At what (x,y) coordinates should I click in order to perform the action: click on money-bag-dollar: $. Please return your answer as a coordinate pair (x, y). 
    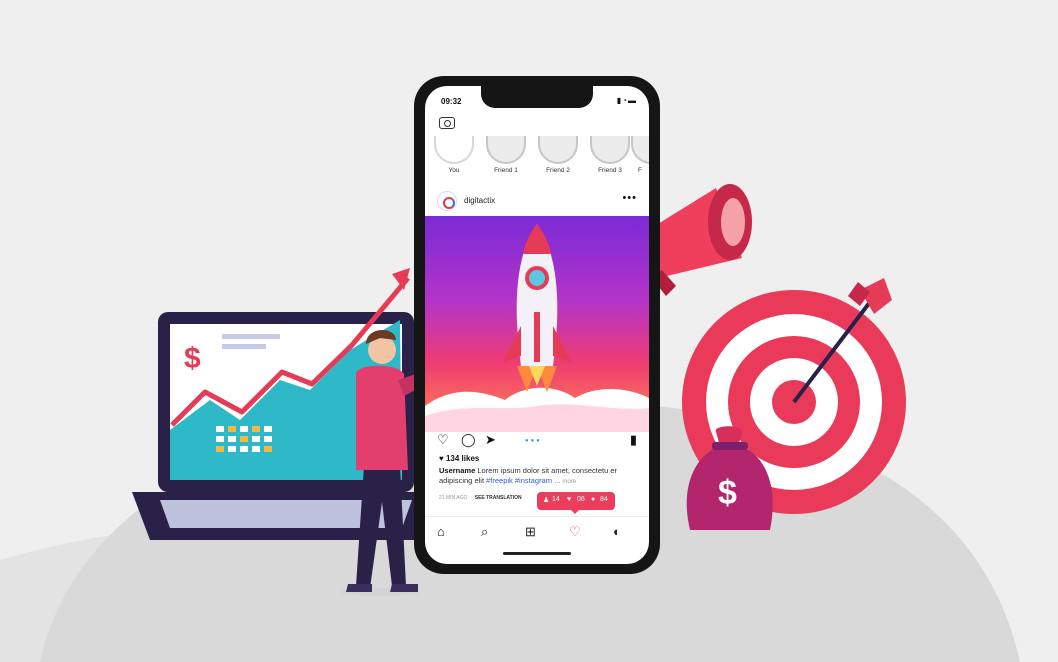
    Looking at the image, I should click on (727, 493).